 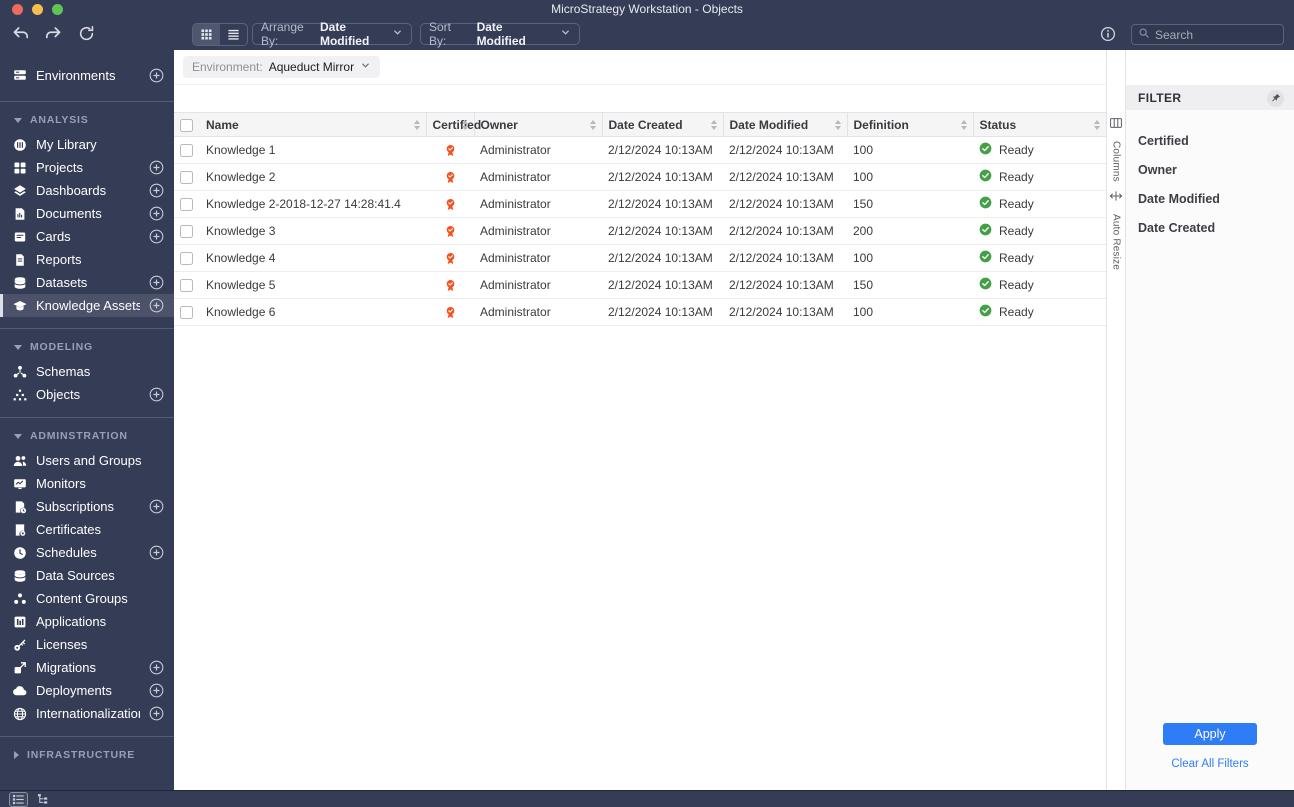 What do you see at coordinates (1210, 227) in the screenshot?
I see `filter-item-date-created: Date Created` at bounding box center [1210, 227].